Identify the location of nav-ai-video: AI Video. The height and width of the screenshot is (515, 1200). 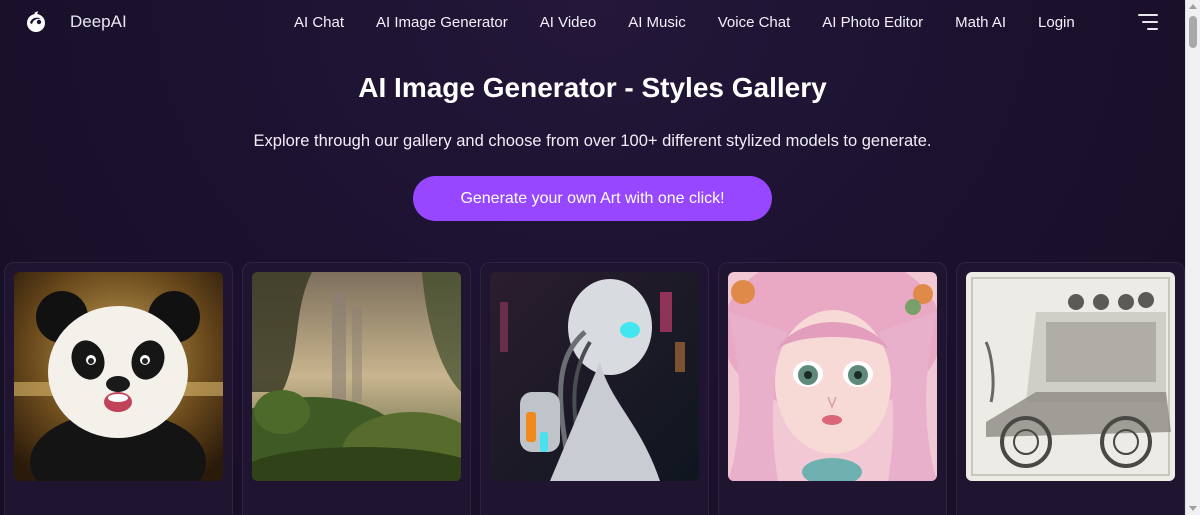
(568, 22).